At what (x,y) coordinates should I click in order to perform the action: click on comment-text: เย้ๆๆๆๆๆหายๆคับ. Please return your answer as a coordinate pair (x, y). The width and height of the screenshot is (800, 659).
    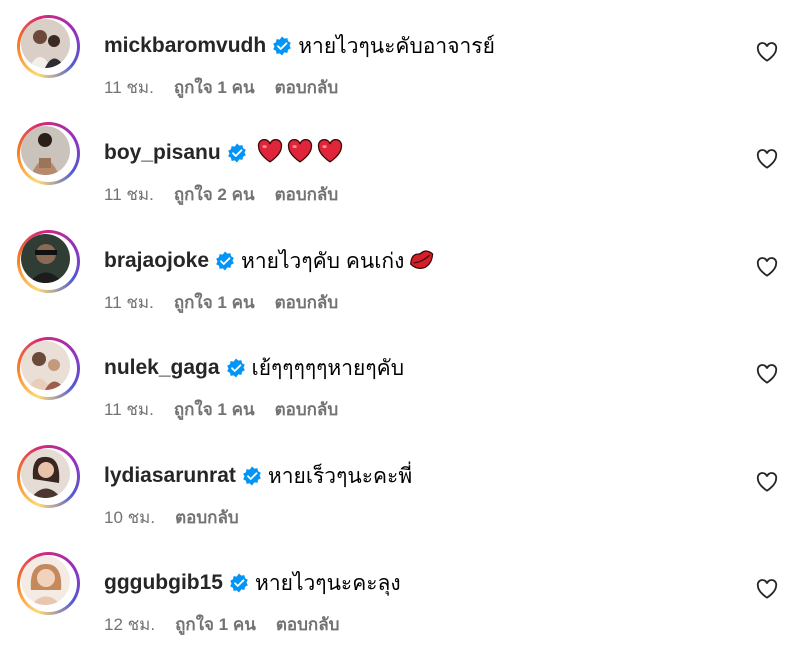
    Looking at the image, I should click on (328, 368).